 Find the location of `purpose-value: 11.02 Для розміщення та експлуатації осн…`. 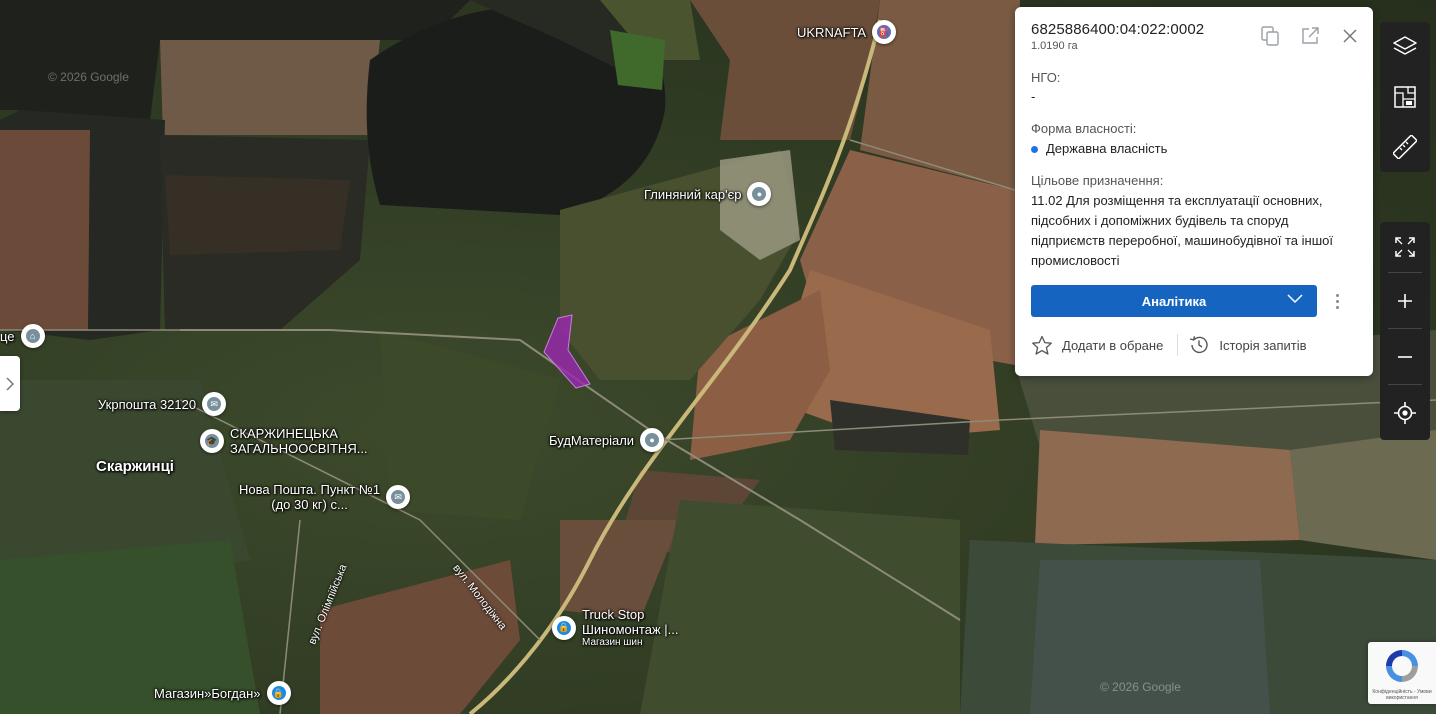

purpose-value: 11.02 Для розміщення та експлуатації осн… is located at coordinates (1182, 230).